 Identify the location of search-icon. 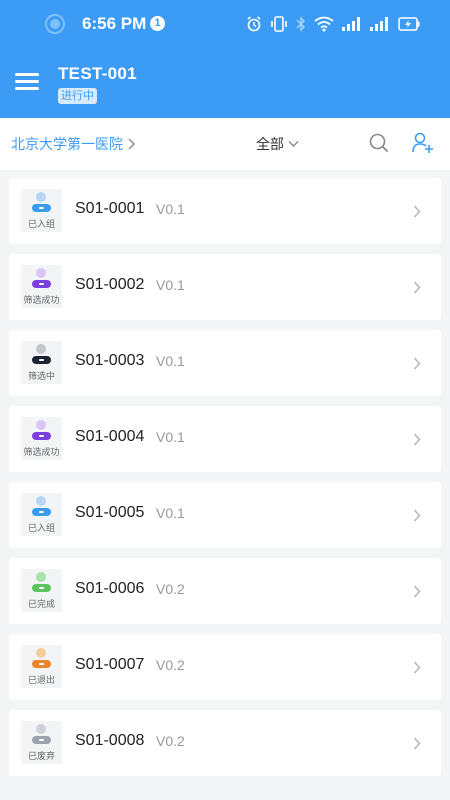
(379, 143).